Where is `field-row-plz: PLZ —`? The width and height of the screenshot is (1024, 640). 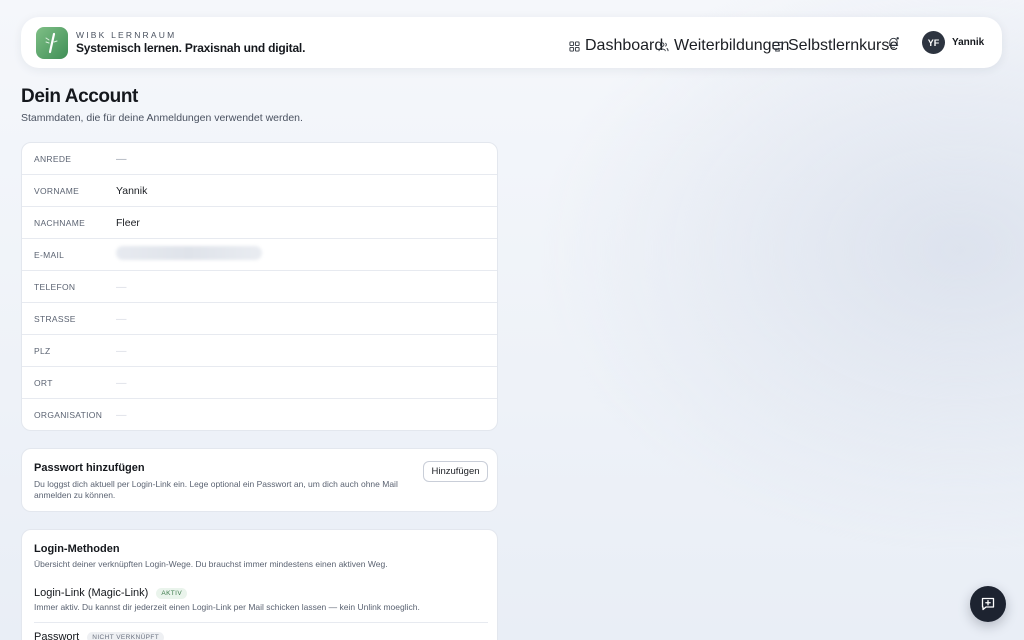
field-row-plz: PLZ — is located at coordinates (259, 351).